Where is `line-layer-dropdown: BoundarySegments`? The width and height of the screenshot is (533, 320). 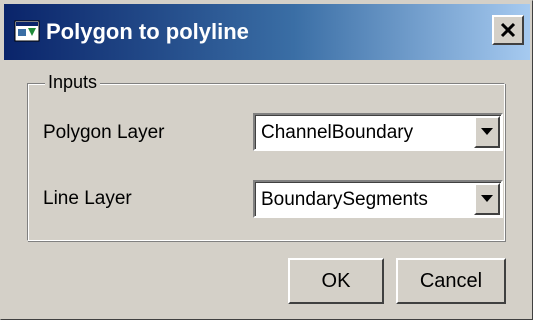
line-layer-dropdown: BoundarySegments is located at coordinates (378, 199).